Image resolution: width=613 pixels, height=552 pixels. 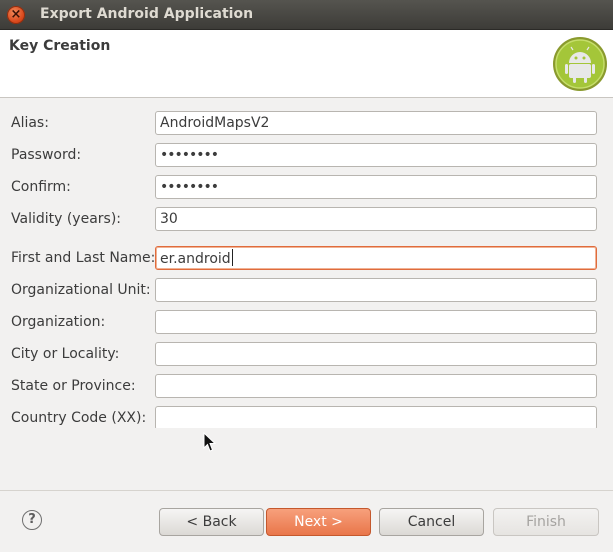 I want to click on android-logo-icon, so click(x=580, y=64).